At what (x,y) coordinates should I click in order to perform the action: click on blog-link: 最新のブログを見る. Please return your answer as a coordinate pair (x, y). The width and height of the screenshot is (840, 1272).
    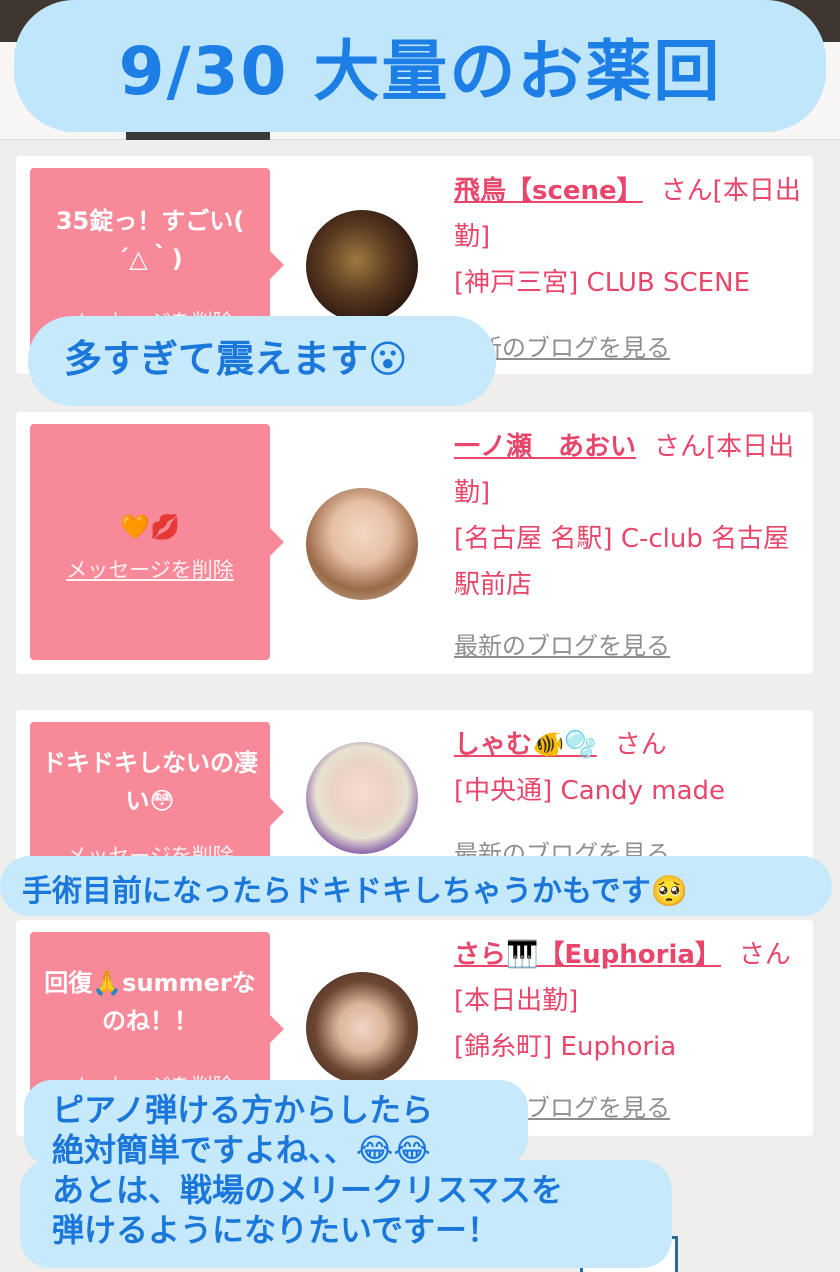
    Looking at the image, I should click on (562, 643).